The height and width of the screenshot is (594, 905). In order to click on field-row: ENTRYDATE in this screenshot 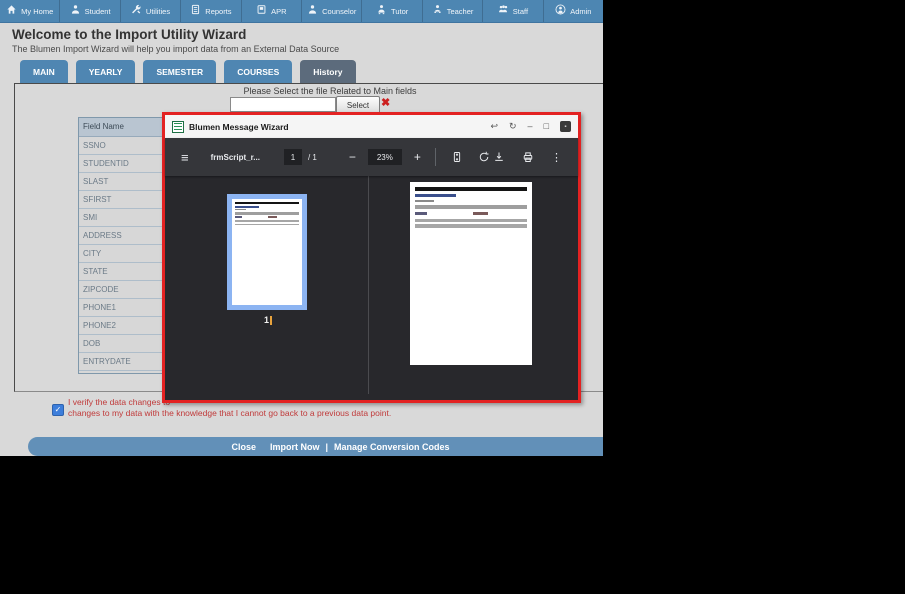, I will do `click(121, 362)`.